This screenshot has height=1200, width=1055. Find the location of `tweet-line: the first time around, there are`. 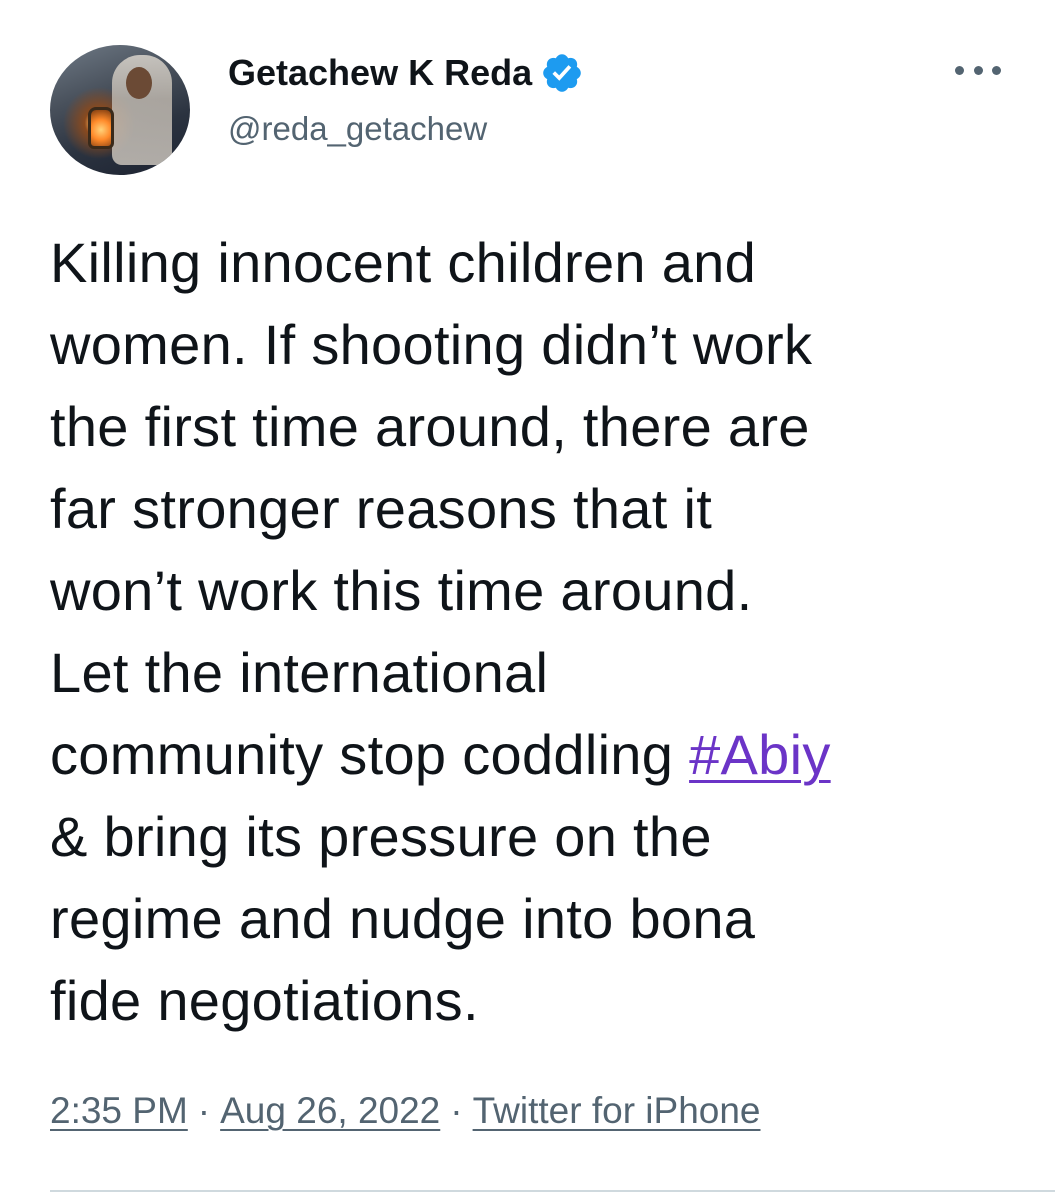

tweet-line: the first time around, there are is located at coordinates (430, 426).